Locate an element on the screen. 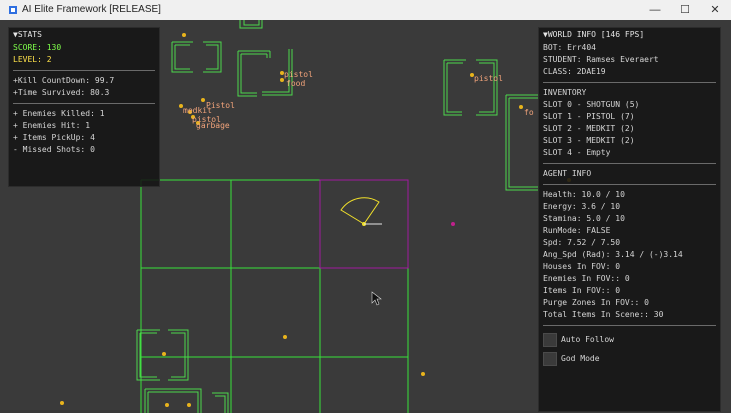  auto-follow-label: Auto Follow is located at coordinates (587, 339).